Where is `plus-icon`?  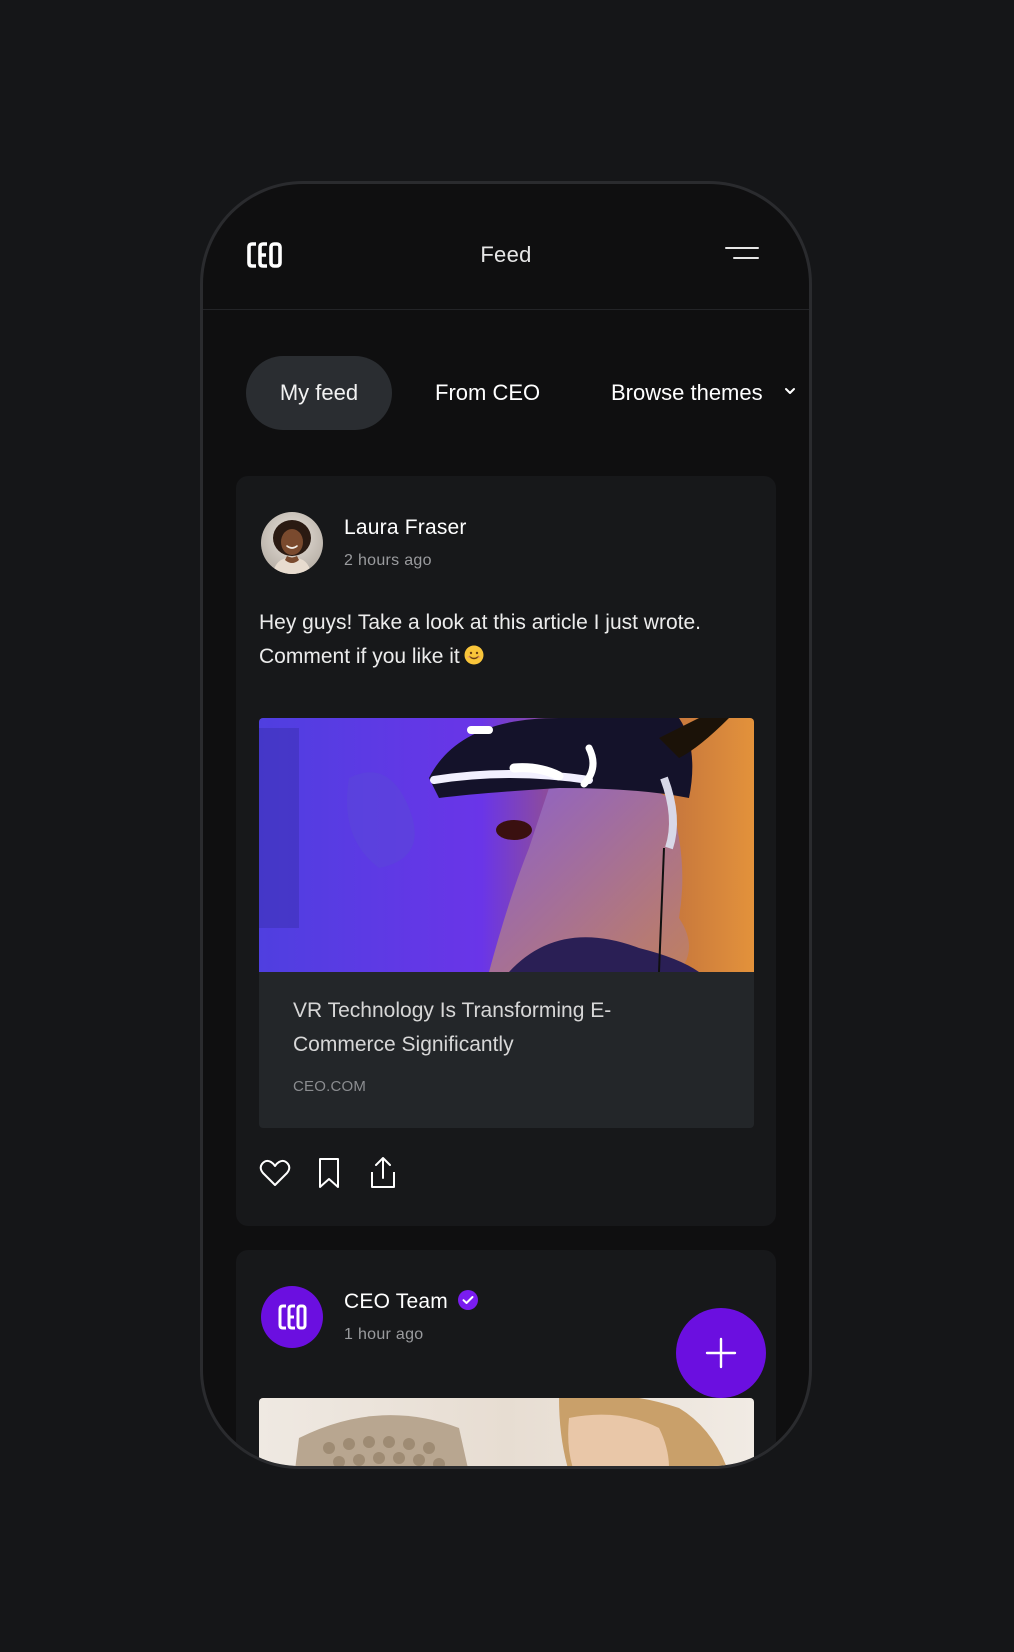 plus-icon is located at coordinates (721, 1353).